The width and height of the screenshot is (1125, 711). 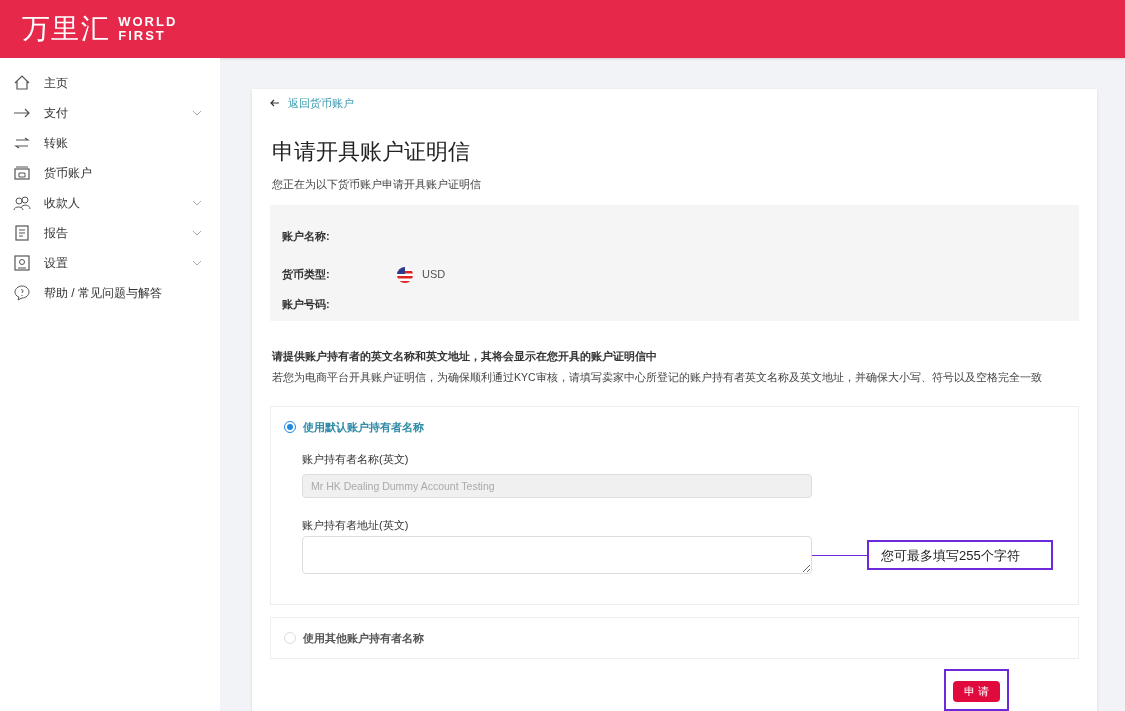 What do you see at coordinates (110, 173) in the screenshot?
I see `sidebar-item: 货币账户` at bounding box center [110, 173].